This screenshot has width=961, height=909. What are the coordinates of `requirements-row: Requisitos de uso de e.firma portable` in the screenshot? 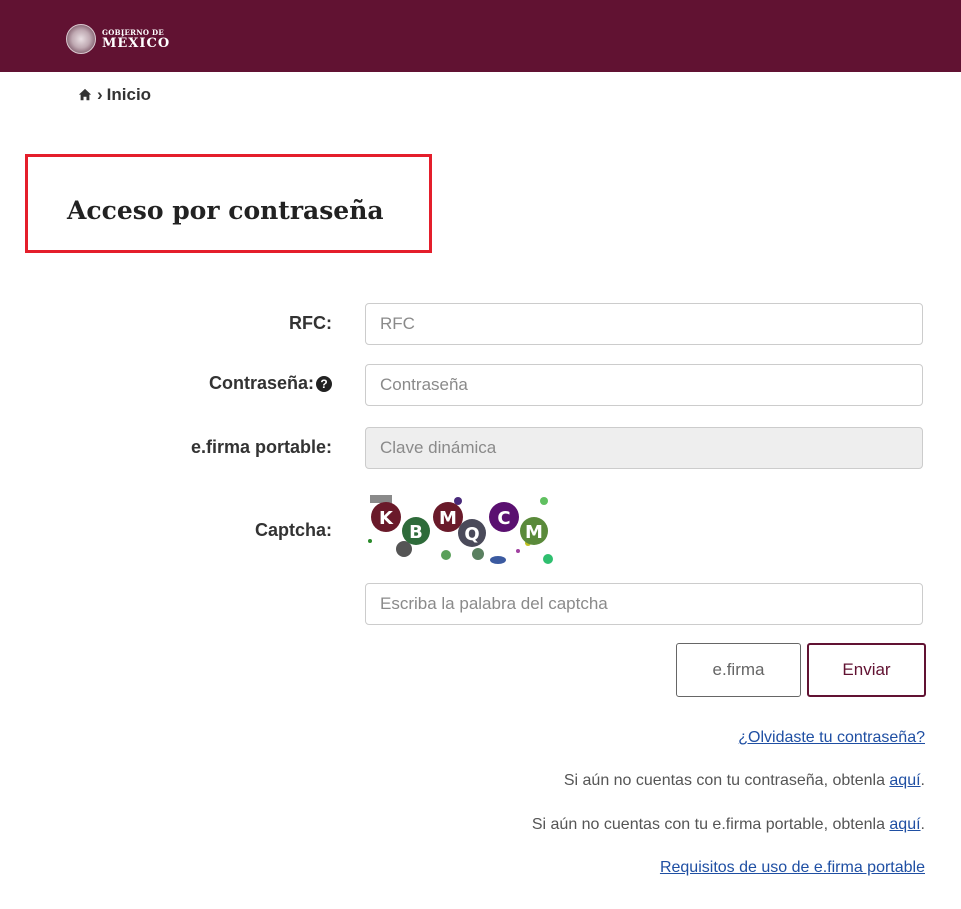 It's located at (792, 868).